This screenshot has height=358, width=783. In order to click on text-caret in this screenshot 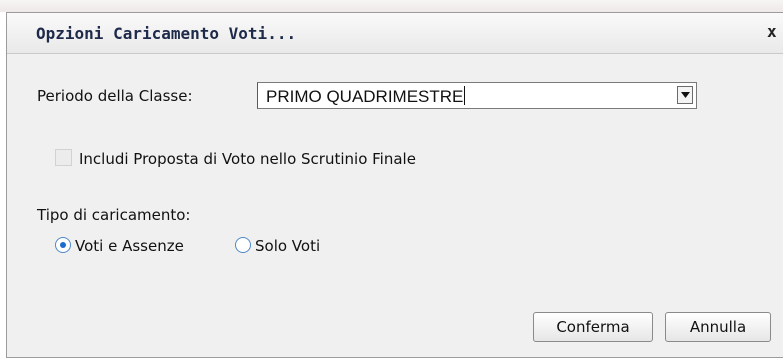, I will do `click(465, 95)`.